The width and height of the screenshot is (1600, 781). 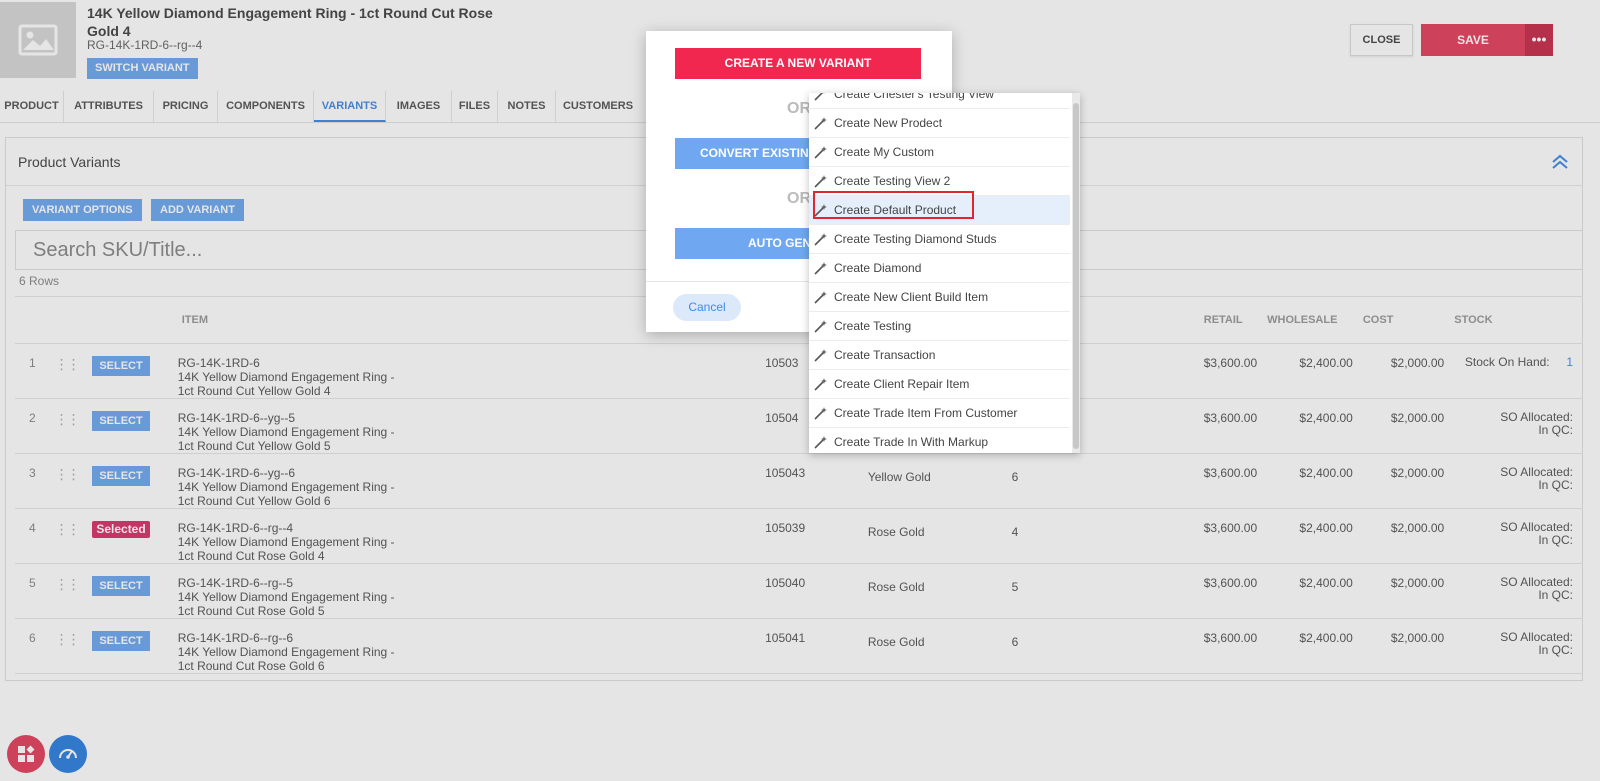 I want to click on menu-item: Create Client Repair Item, so click(x=939, y=384).